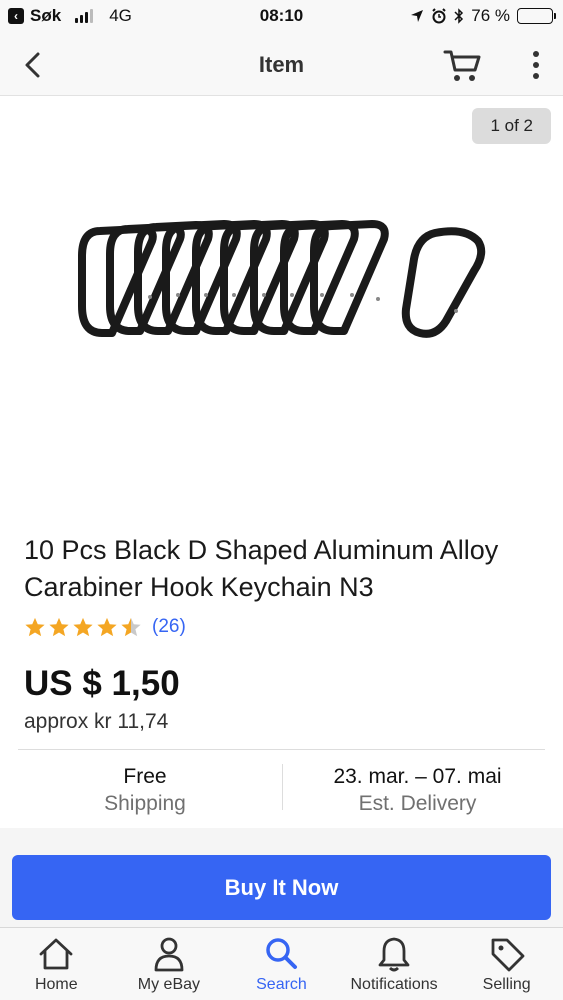 Image resolution: width=563 pixels, height=1000 pixels. I want to click on tab-search: Search, so click(281, 964).